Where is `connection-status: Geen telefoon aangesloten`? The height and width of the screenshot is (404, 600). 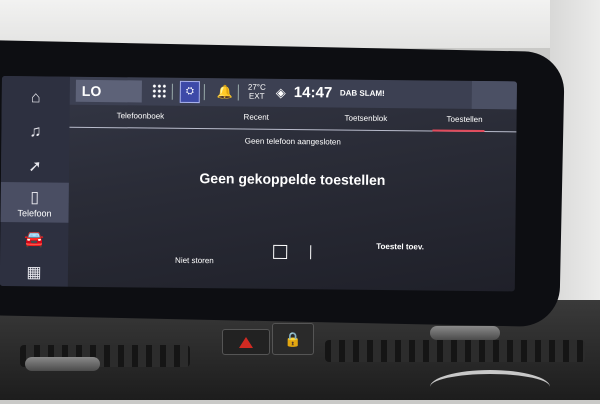
connection-status: Geen telefoon aangesloten is located at coordinates (292, 141).